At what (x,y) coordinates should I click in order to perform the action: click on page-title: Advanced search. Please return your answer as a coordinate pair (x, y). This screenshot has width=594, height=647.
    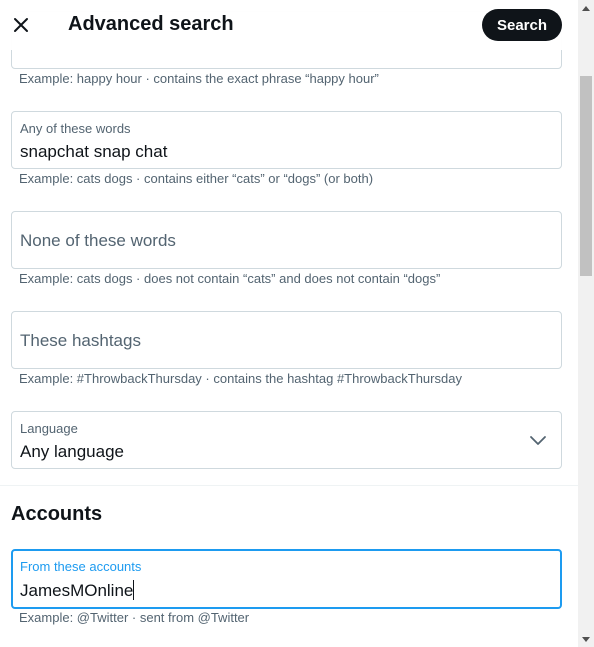
    Looking at the image, I should click on (151, 24).